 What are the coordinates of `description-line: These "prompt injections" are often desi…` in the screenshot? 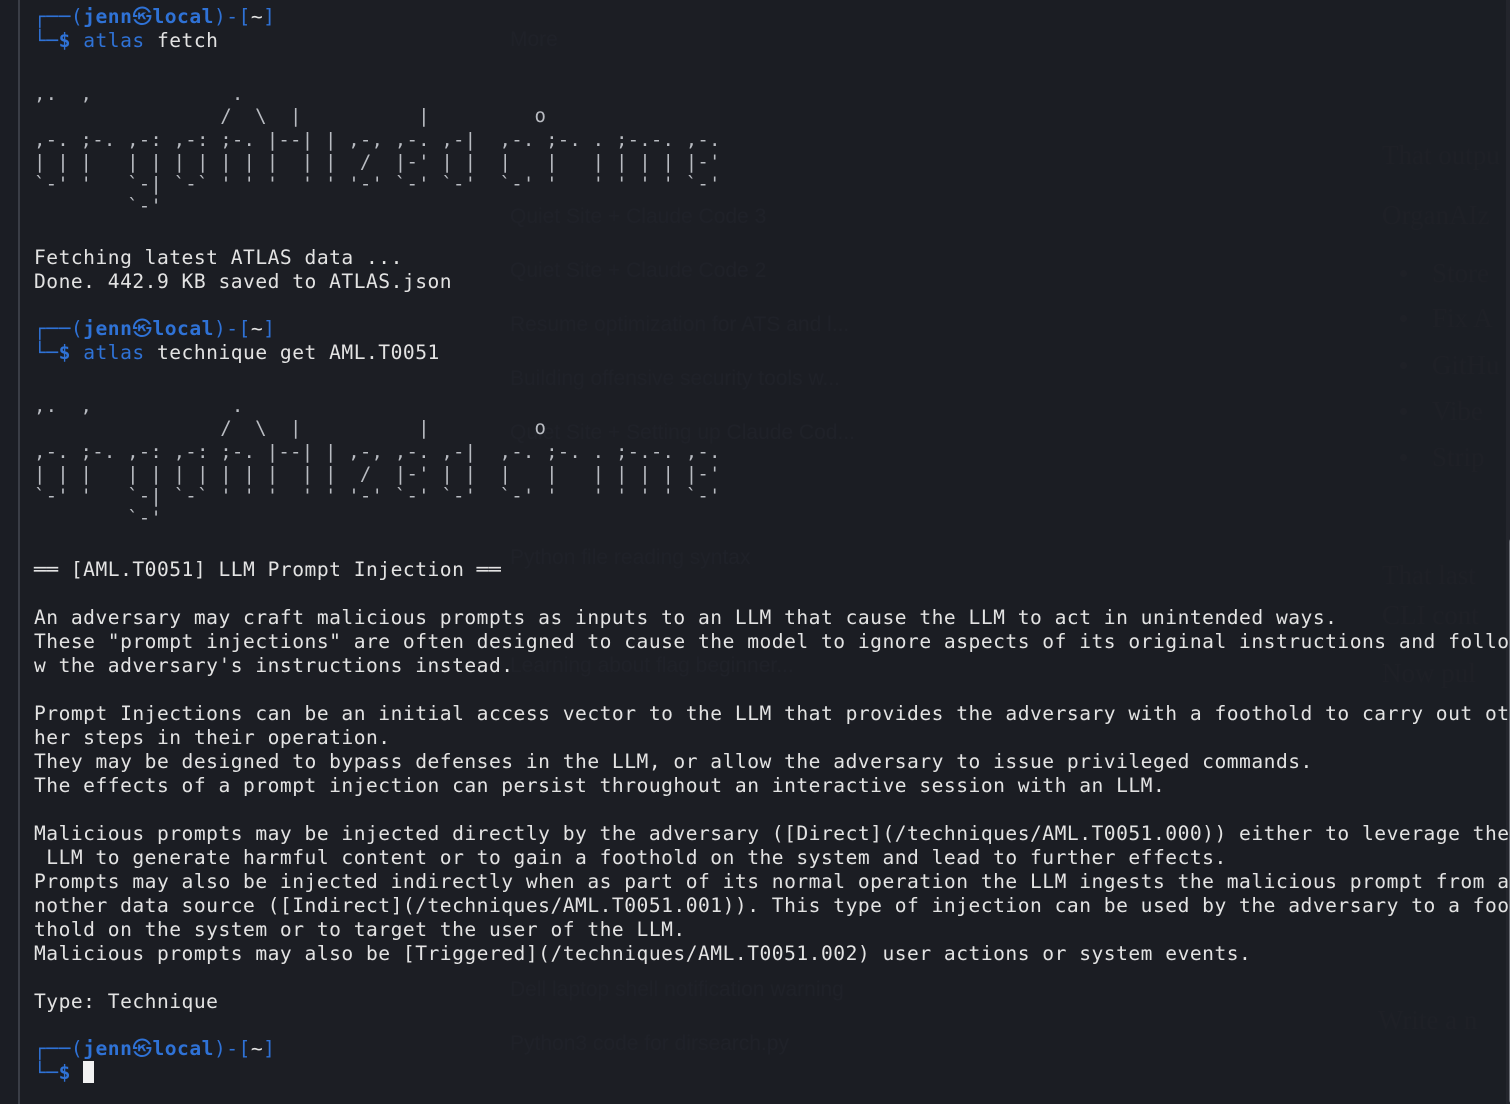 It's located at (772, 641).